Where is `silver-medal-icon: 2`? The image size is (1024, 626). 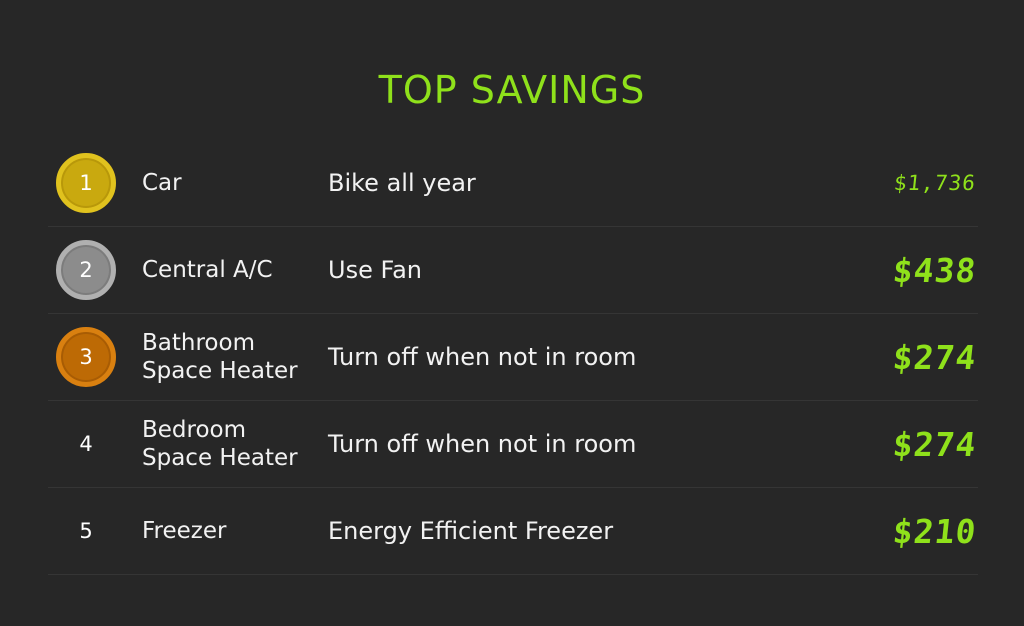 silver-medal-icon: 2 is located at coordinates (86, 270).